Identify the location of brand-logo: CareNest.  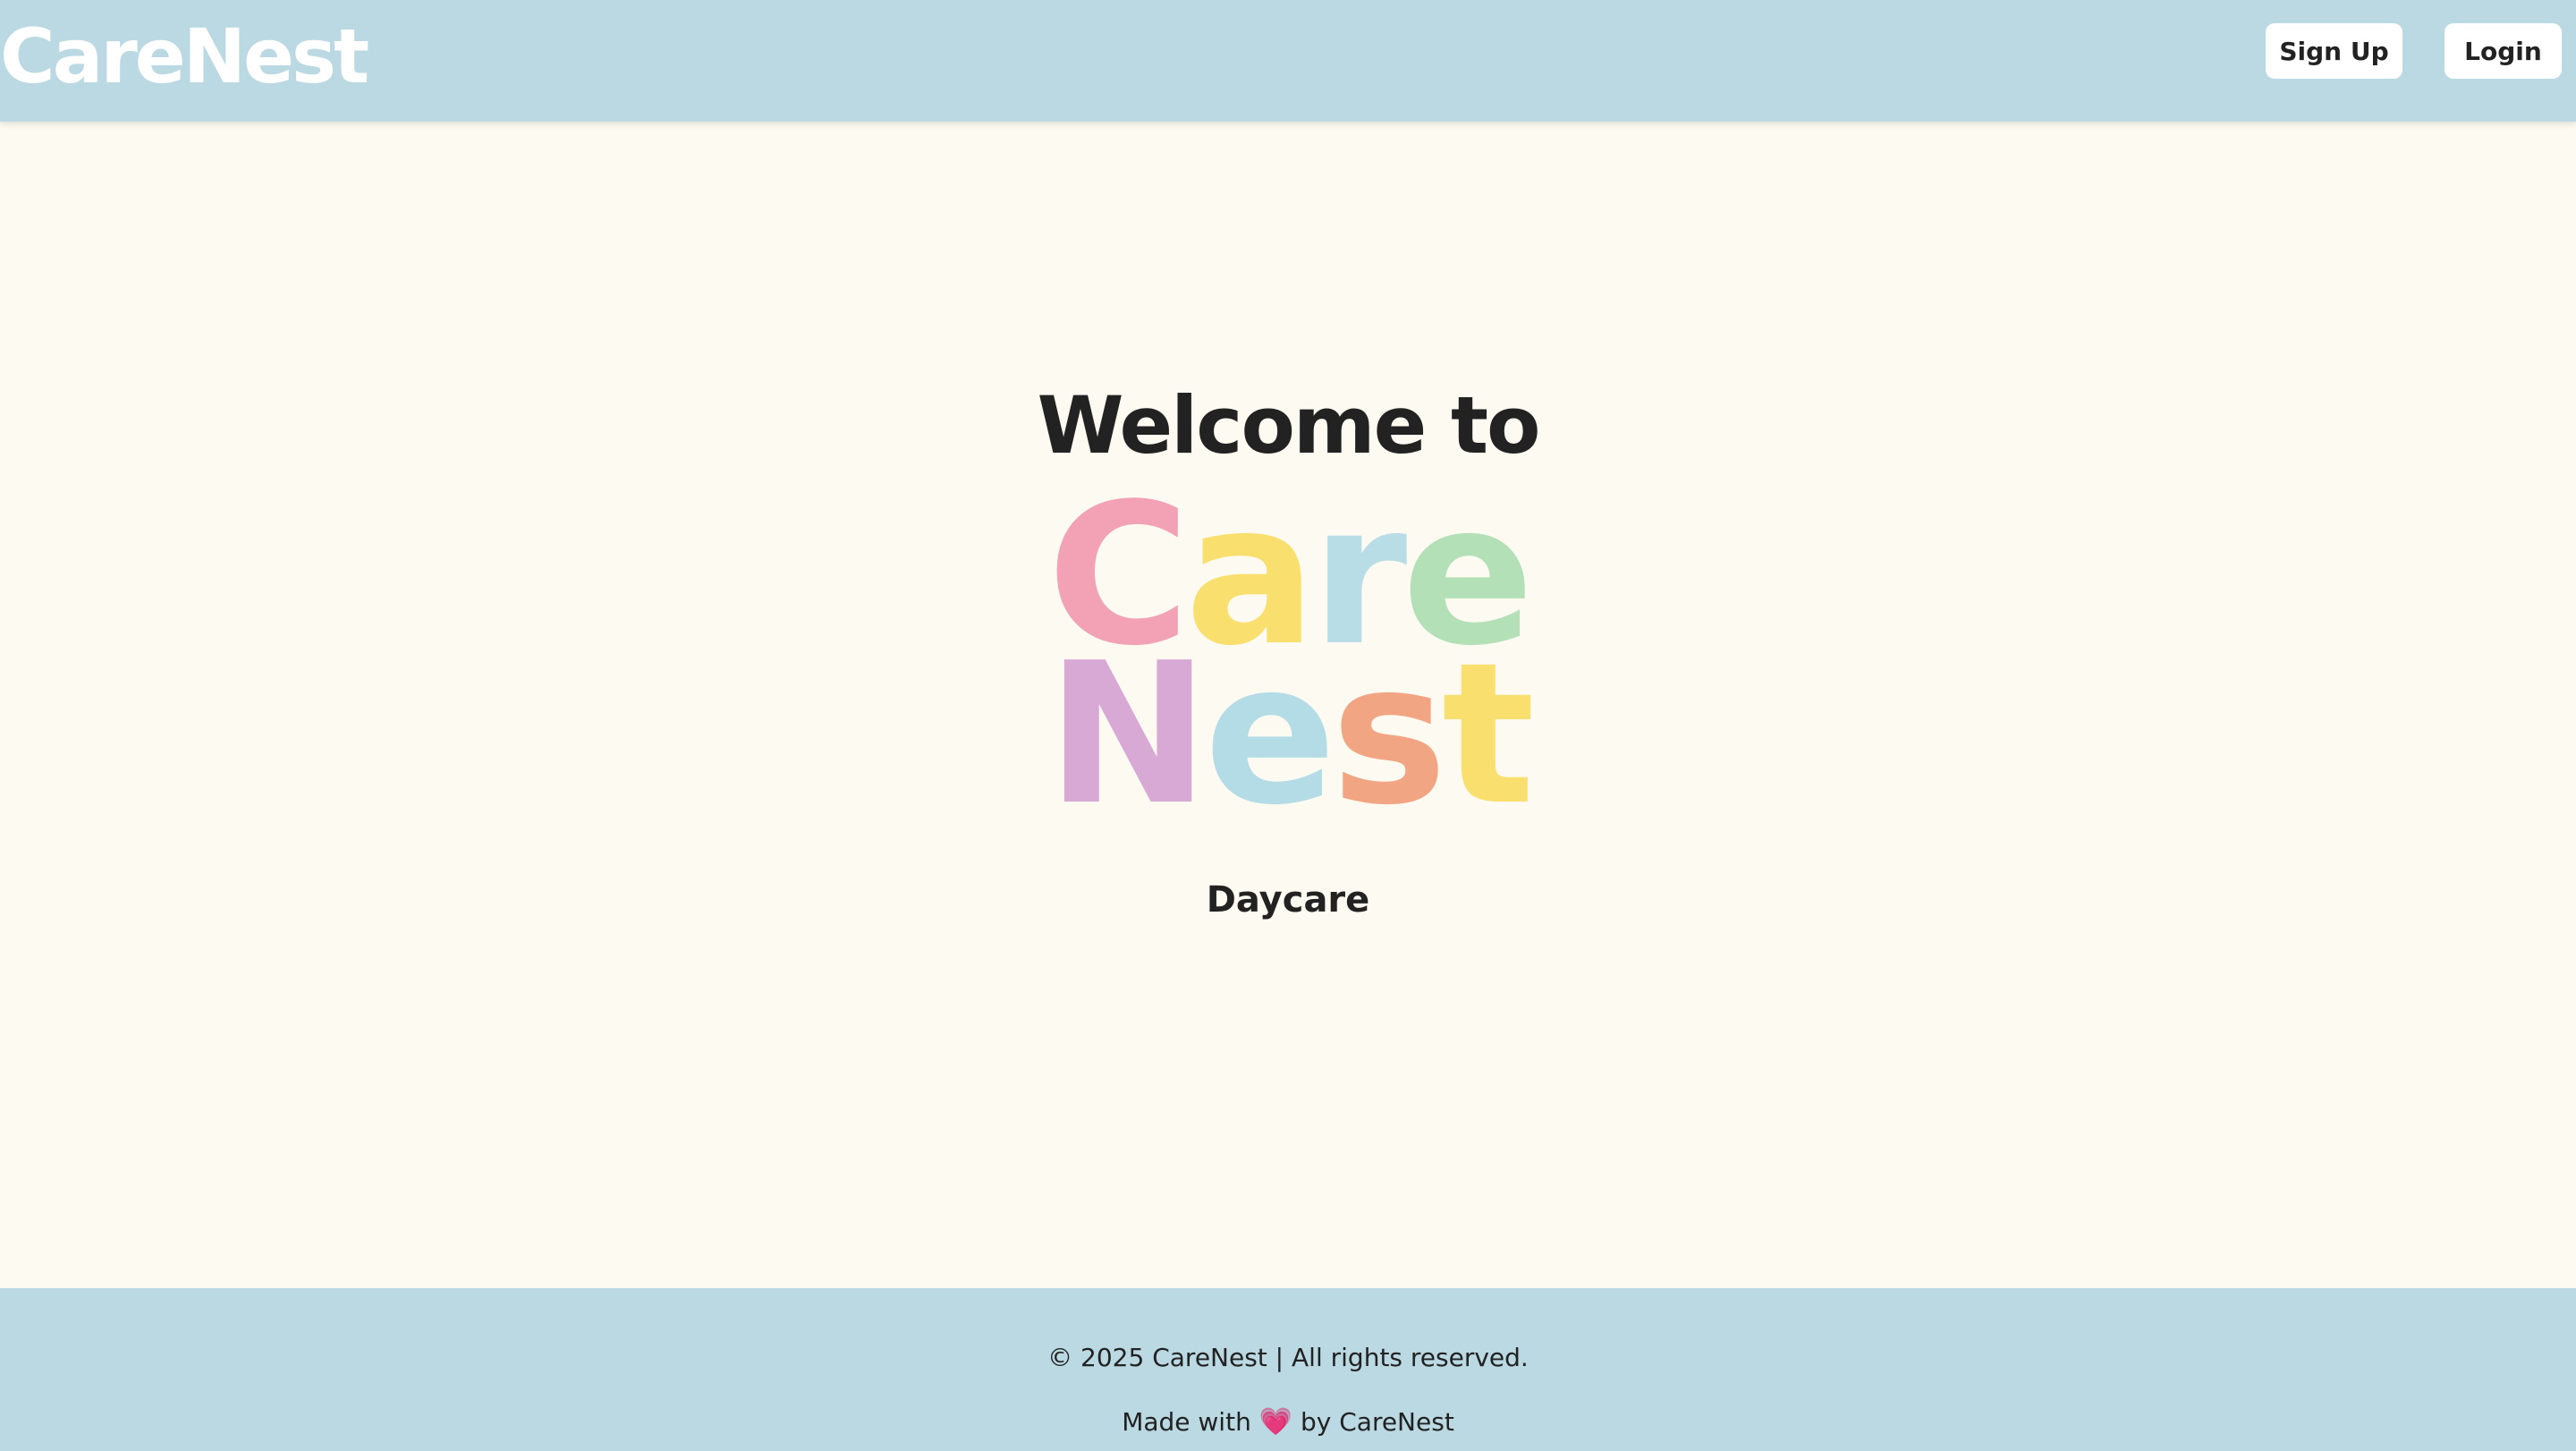
(184, 56).